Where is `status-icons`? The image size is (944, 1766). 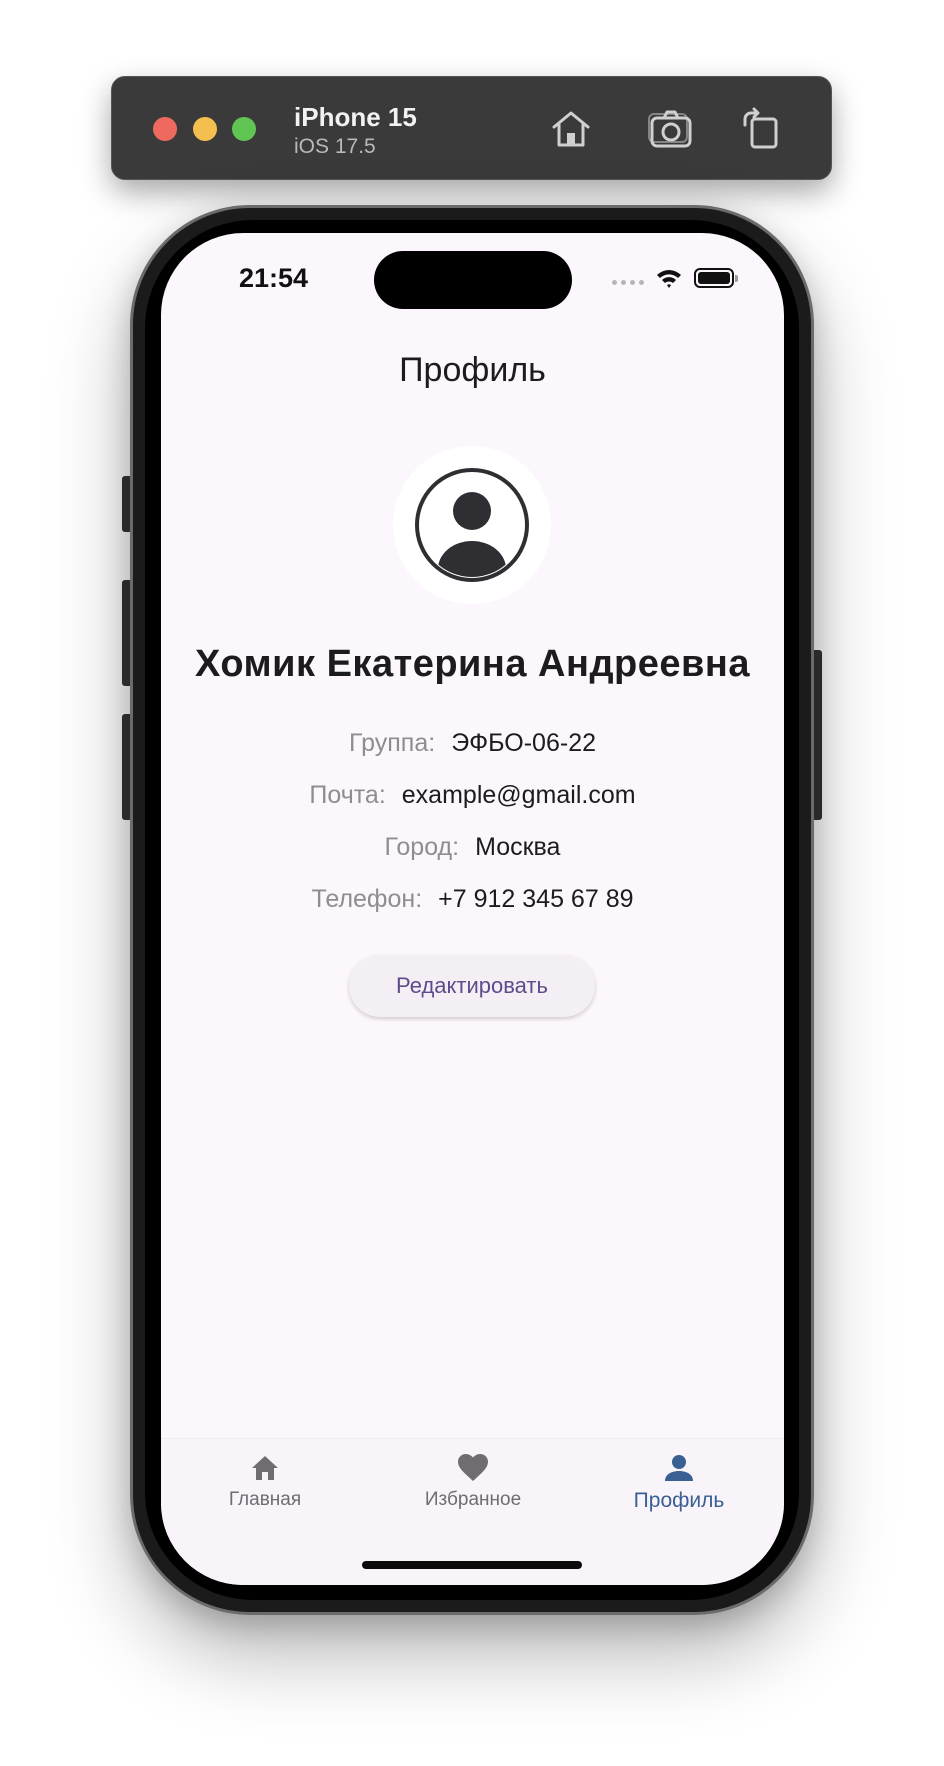 status-icons is located at coordinates (675, 278).